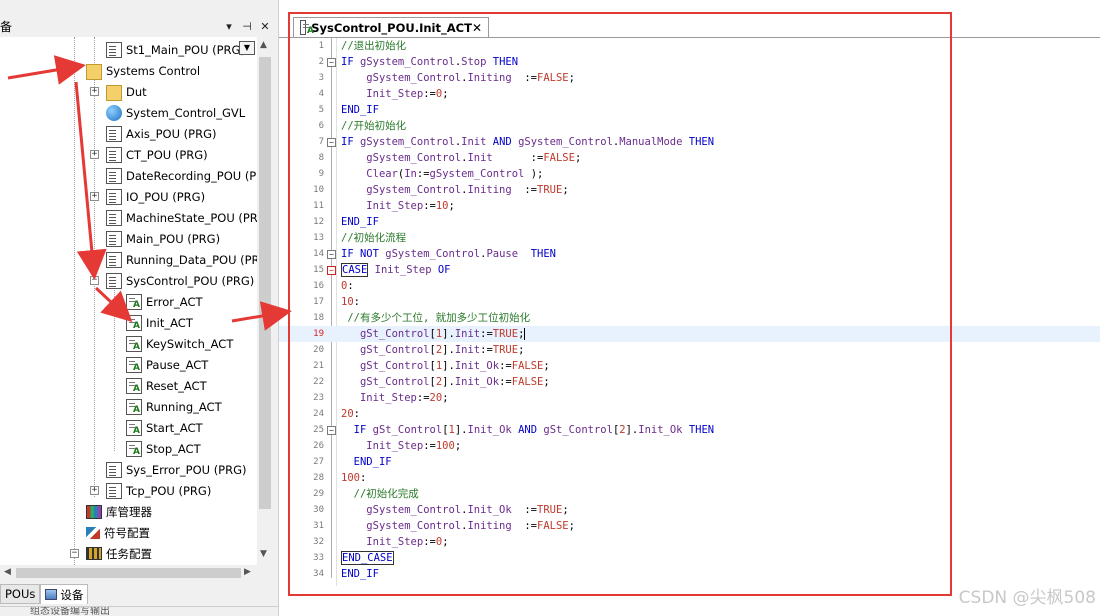 This screenshot has width=1100, height=616. I want to click on code-text: Clear(In:=gSystem_Control );, so click(455, 174).